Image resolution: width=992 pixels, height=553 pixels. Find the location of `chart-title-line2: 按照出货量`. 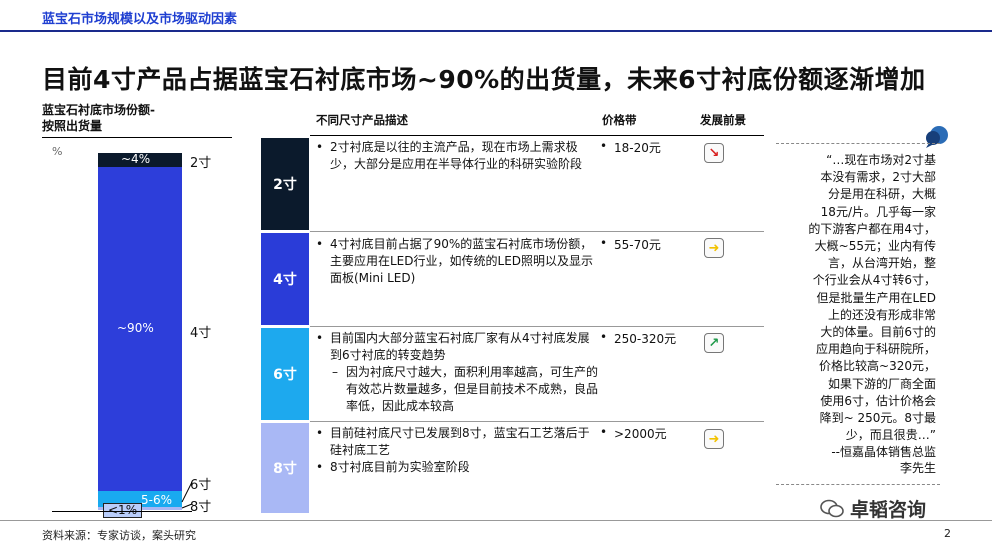

chart-title-line2: 按照出货量 is located at coordinates (72, 126).